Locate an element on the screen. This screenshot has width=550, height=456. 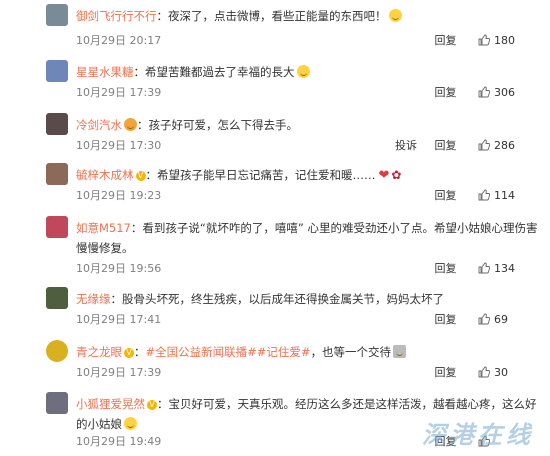
like-button: 69 is located at coordinates (514, 319).